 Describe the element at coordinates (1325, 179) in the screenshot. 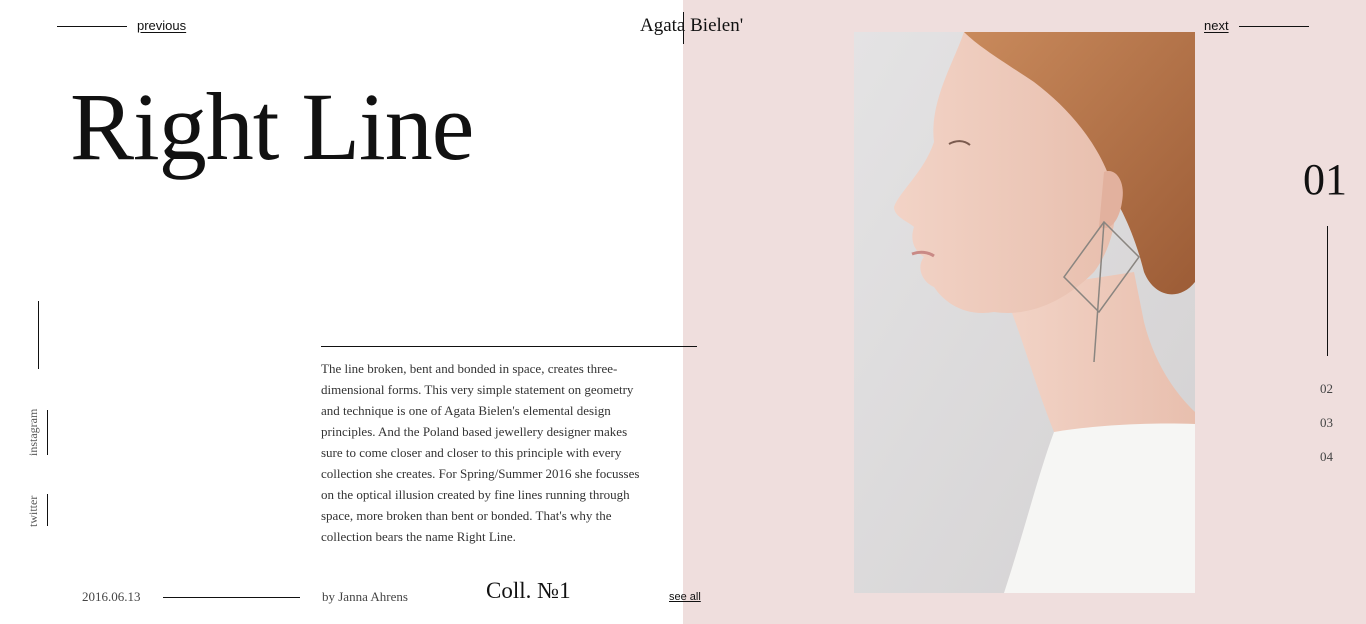

I see `current-page-number: 01` at that location.